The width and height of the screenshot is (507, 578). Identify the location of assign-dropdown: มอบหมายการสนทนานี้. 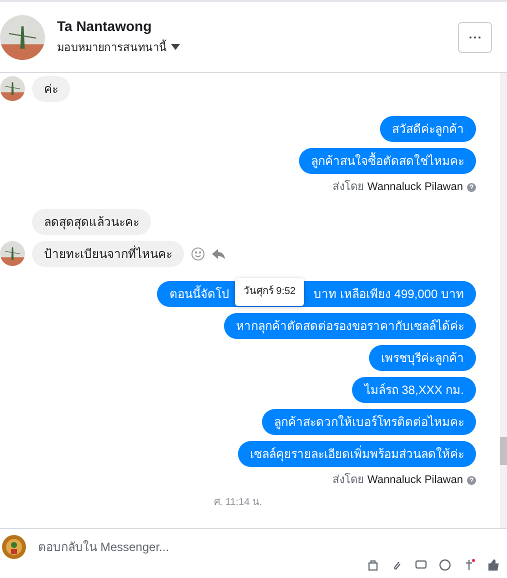
(118, 47).